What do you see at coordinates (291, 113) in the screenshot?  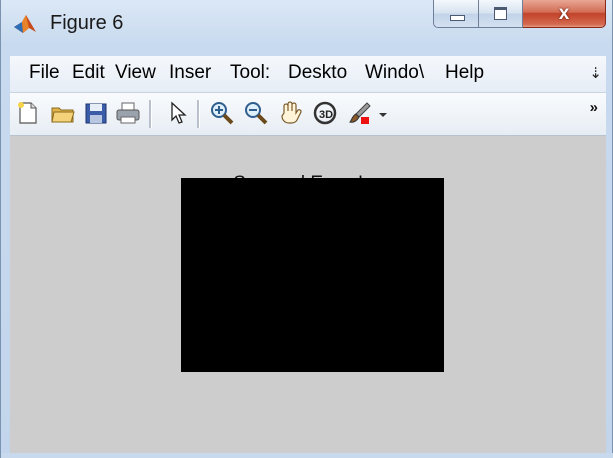 I see `pan-hand-icon` at bounding box center [291, 113].